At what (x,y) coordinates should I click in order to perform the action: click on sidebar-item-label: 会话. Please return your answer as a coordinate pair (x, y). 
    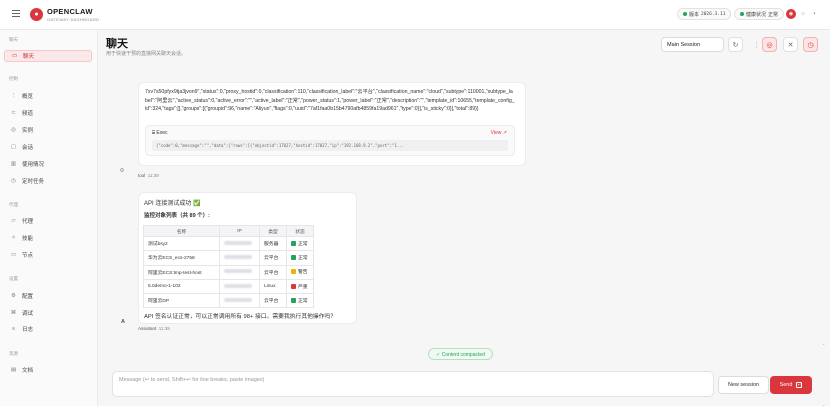
    Looking at the image, I should click on (28, 148).